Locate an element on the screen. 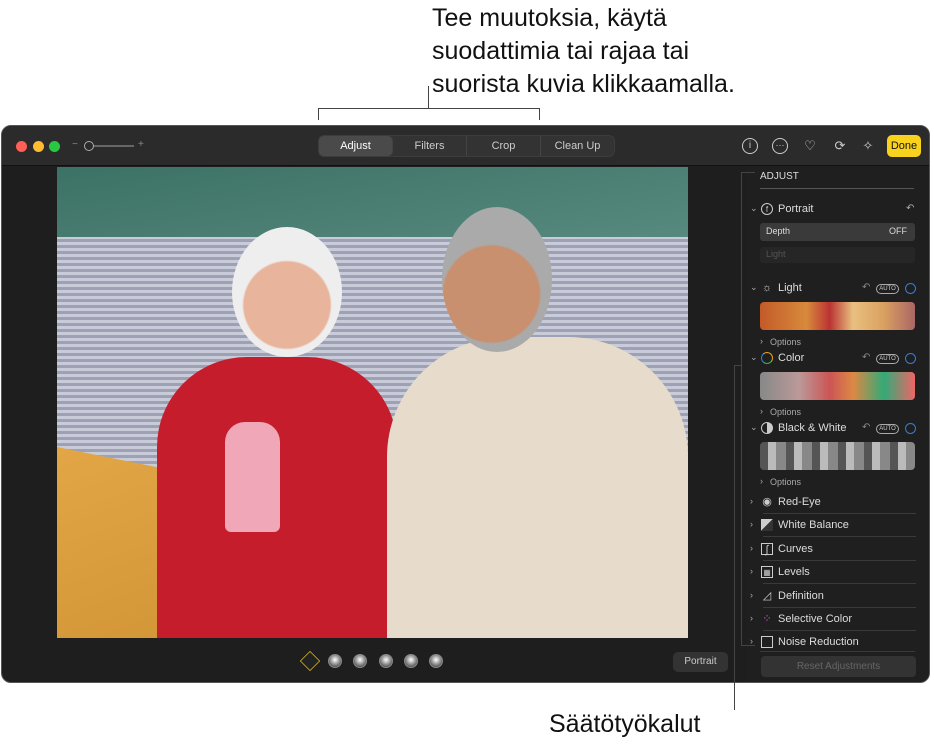 The width and height of the screenshot is (934, 747). heart-icon: ♡ is located at coordinates (810, 146).